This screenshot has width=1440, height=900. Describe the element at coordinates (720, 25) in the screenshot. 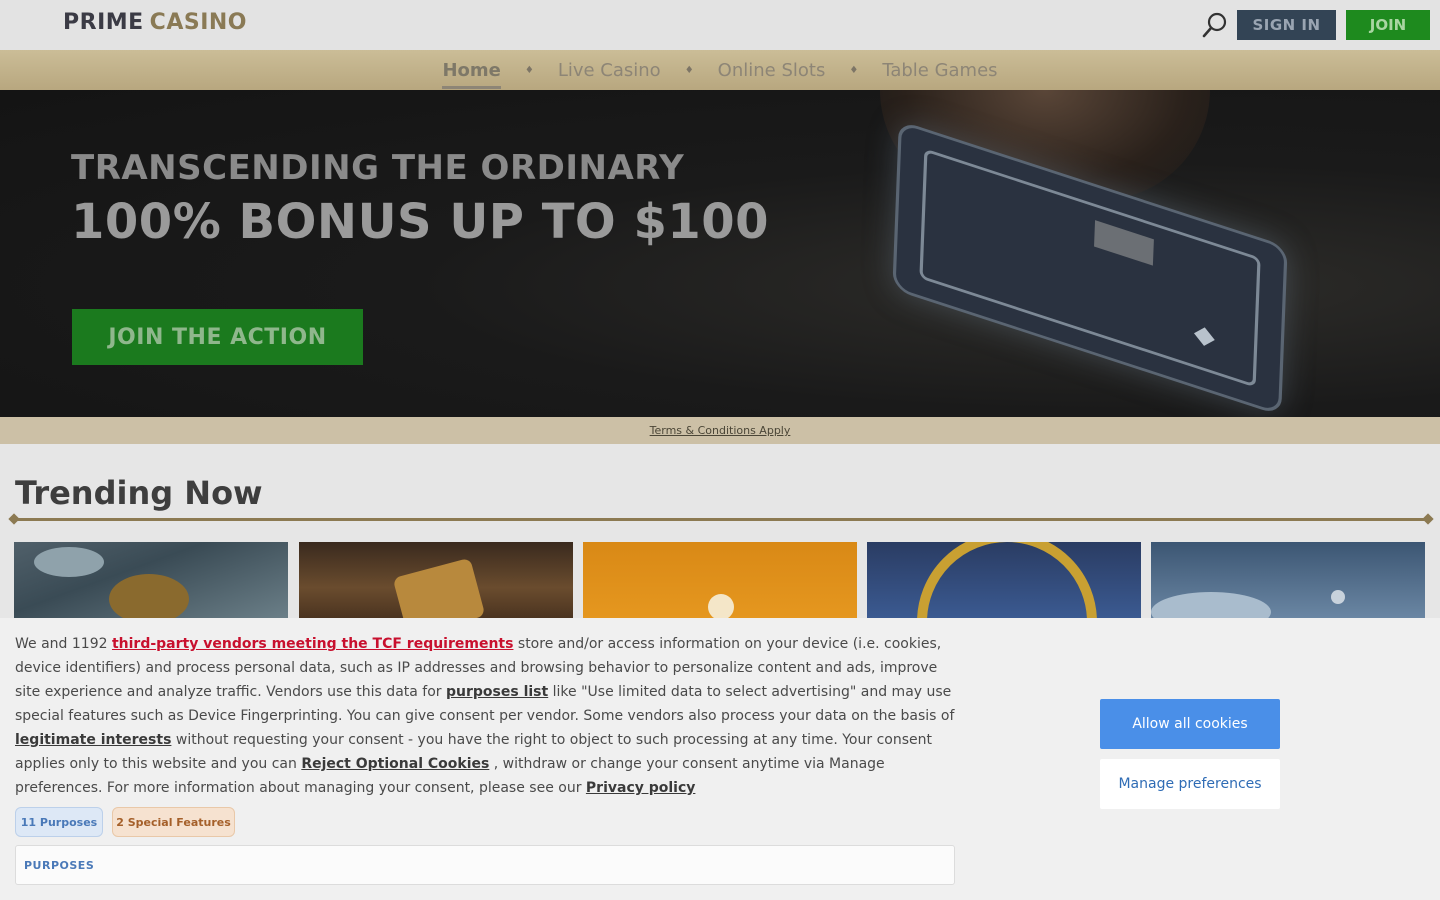

I see `top-header: PRIME CASINO SIGN IN JOIN` at that location.